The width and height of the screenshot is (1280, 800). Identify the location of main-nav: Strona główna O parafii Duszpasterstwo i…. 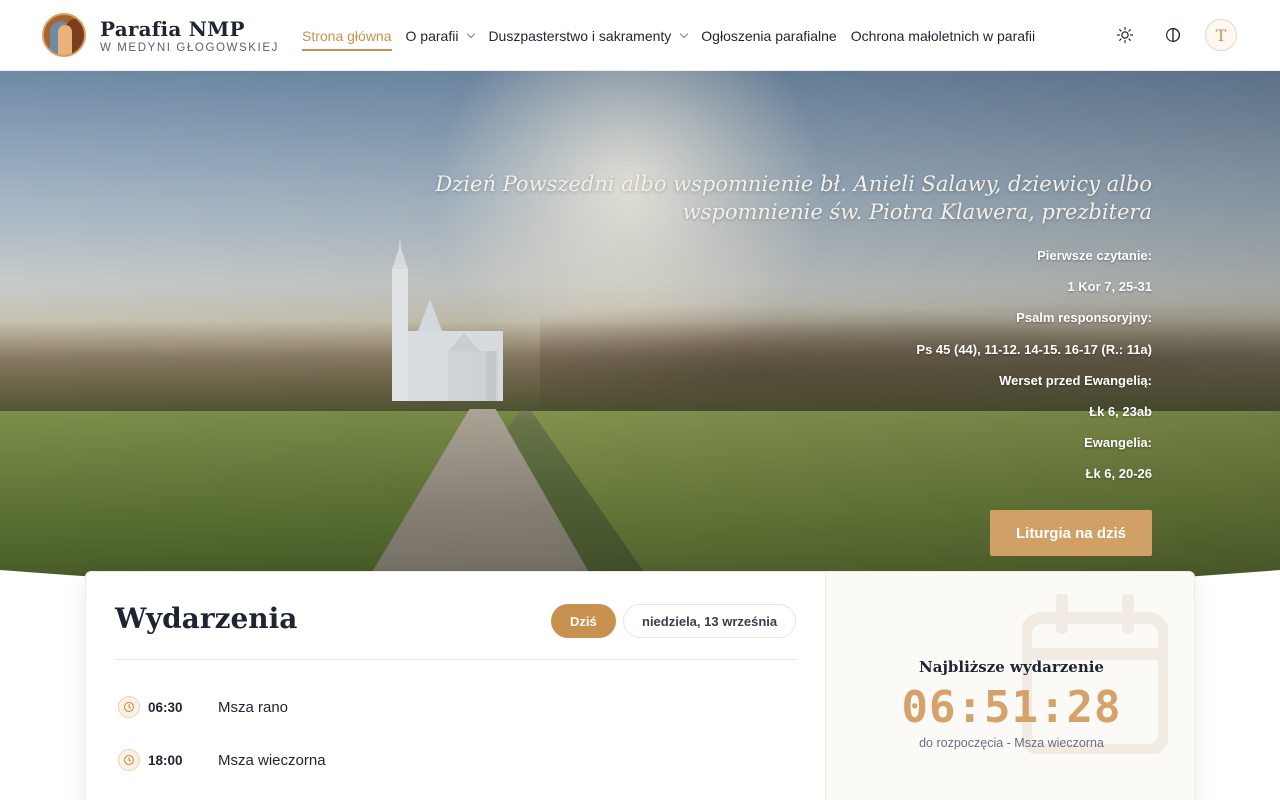
(675, 35).